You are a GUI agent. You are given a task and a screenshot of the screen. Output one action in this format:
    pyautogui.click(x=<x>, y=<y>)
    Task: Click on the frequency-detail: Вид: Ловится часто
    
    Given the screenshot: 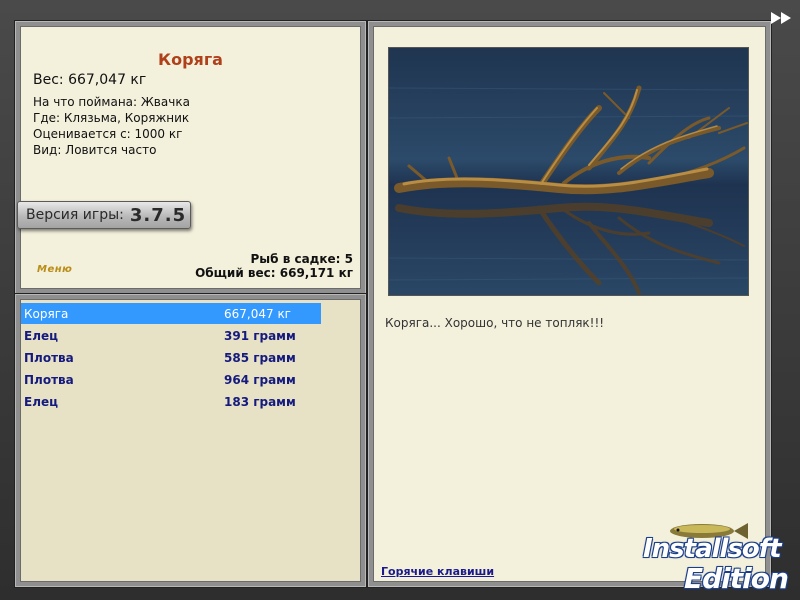 What is the action you would take?
    pyautogui.click(x=95, y=150)
    